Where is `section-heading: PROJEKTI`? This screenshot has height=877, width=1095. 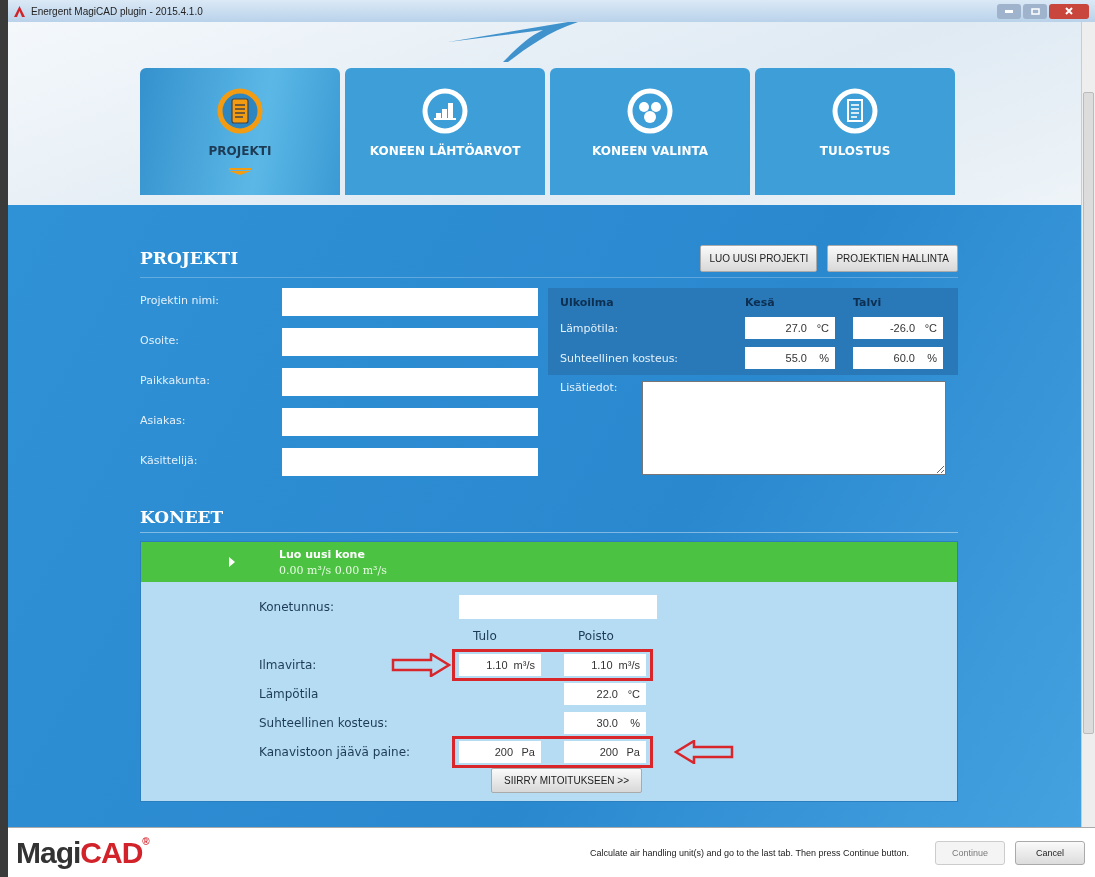 section-heading: PROJEKTI is located at coordinates (189, 258).